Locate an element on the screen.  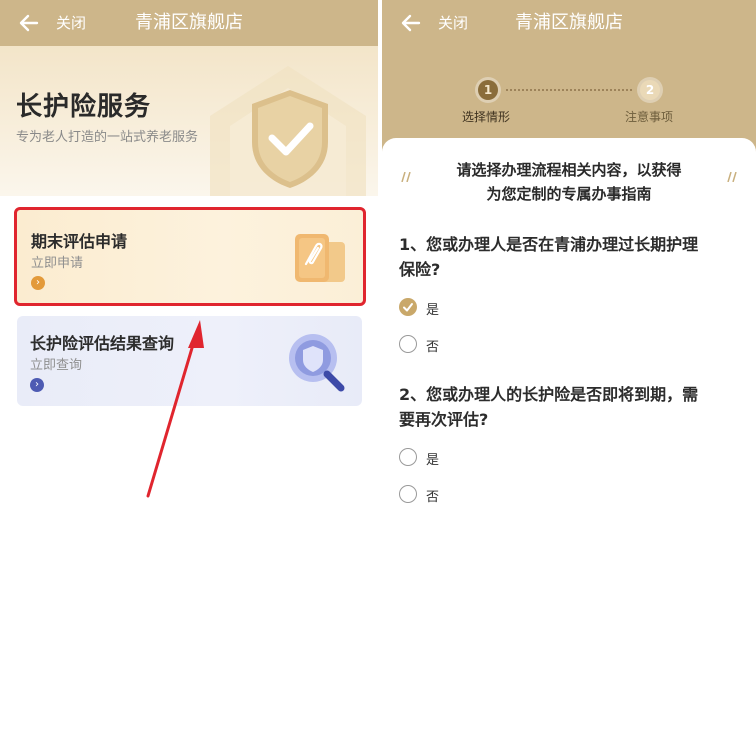
hero-title: 长护险服务 is located at coordinates (84, 107).